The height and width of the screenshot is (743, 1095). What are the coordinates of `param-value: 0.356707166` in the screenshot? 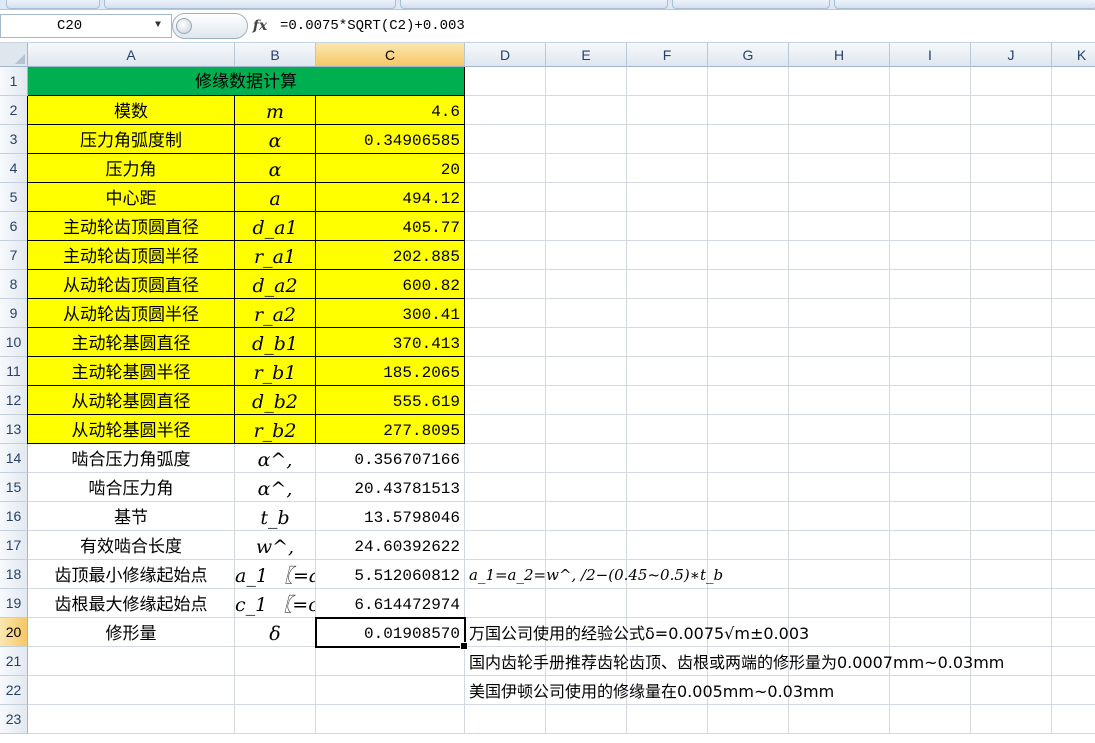 It's located at (390, 458).